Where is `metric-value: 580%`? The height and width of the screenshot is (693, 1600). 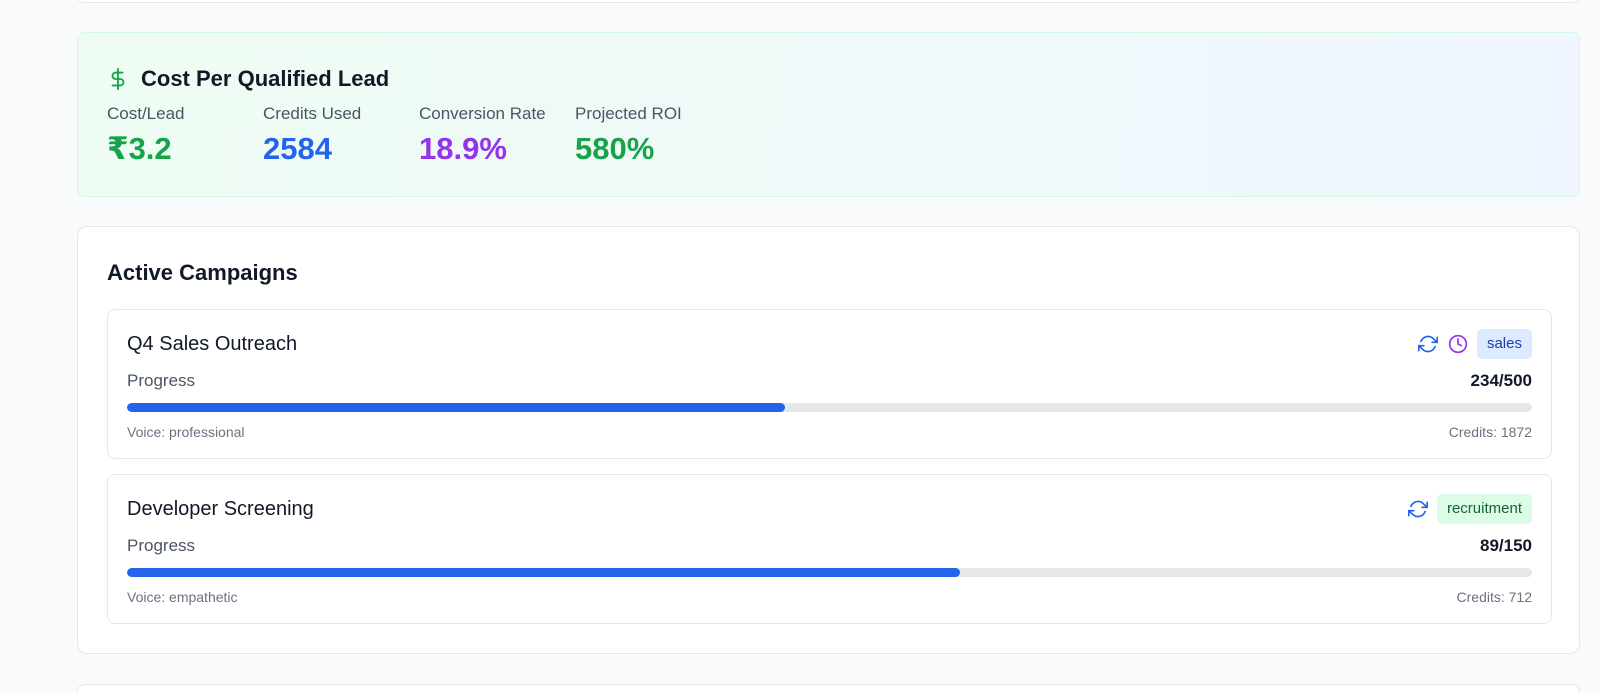 metric-value: 580% is located at coordinates (615, 148).